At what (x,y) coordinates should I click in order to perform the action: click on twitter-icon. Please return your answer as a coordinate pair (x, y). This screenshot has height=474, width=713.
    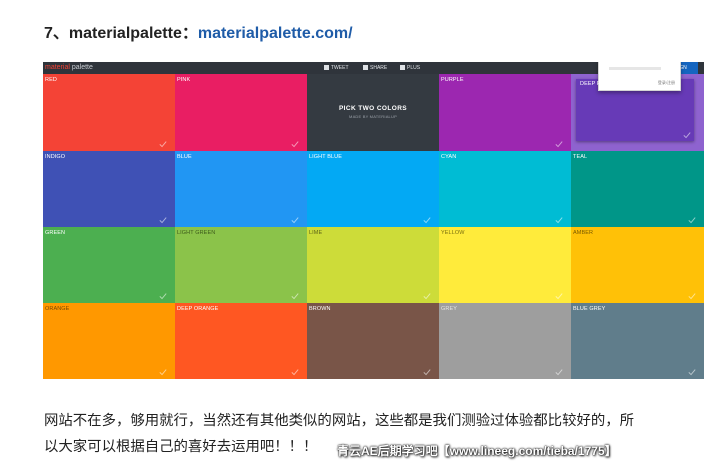
    Looking at the image, I should click on (326, 68).